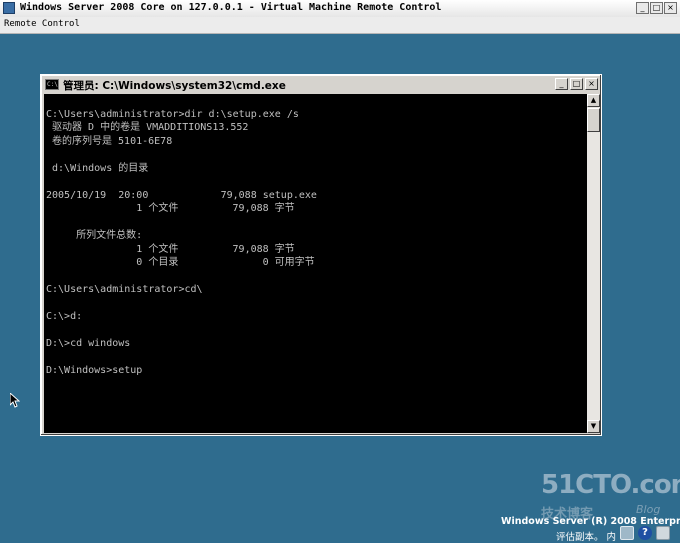 The image size is (680, 543). Describe the element at coordinates (576, 84) in the screenshot. I see `cmd-maximize-button: □` at that location.